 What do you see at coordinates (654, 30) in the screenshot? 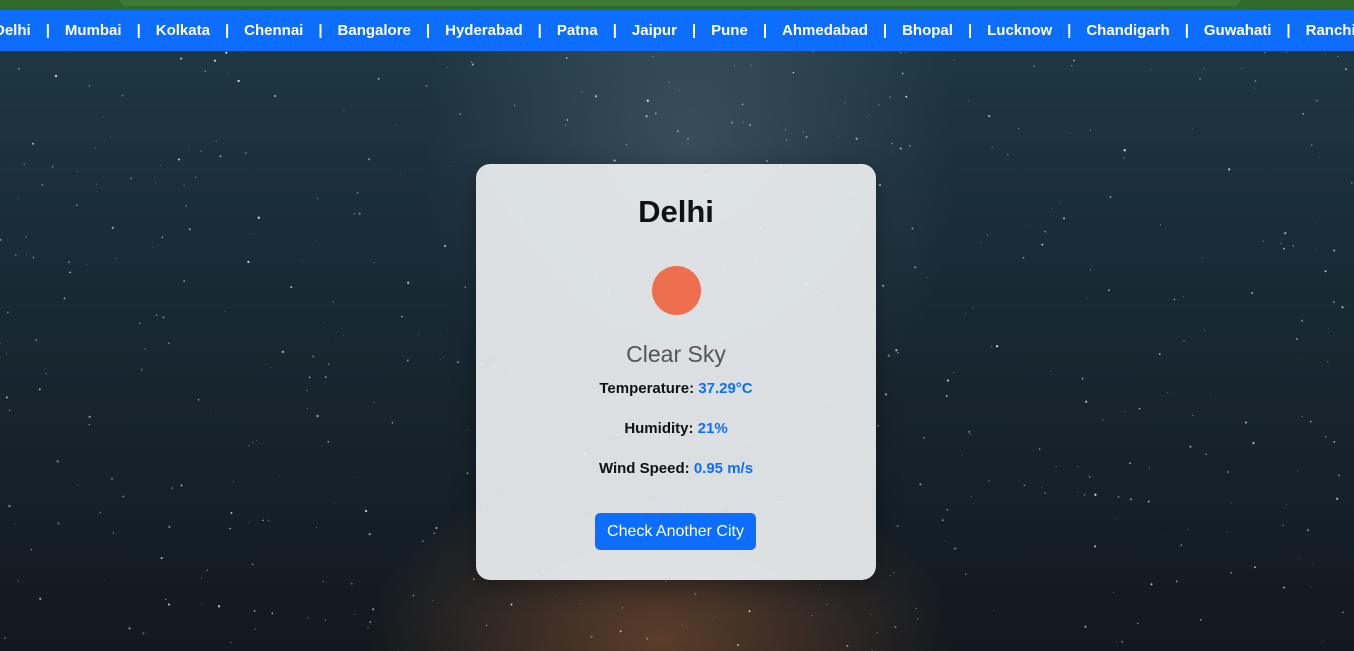
I see `city-link-jaipur: Jaipur` at bounding box center [654, 30].